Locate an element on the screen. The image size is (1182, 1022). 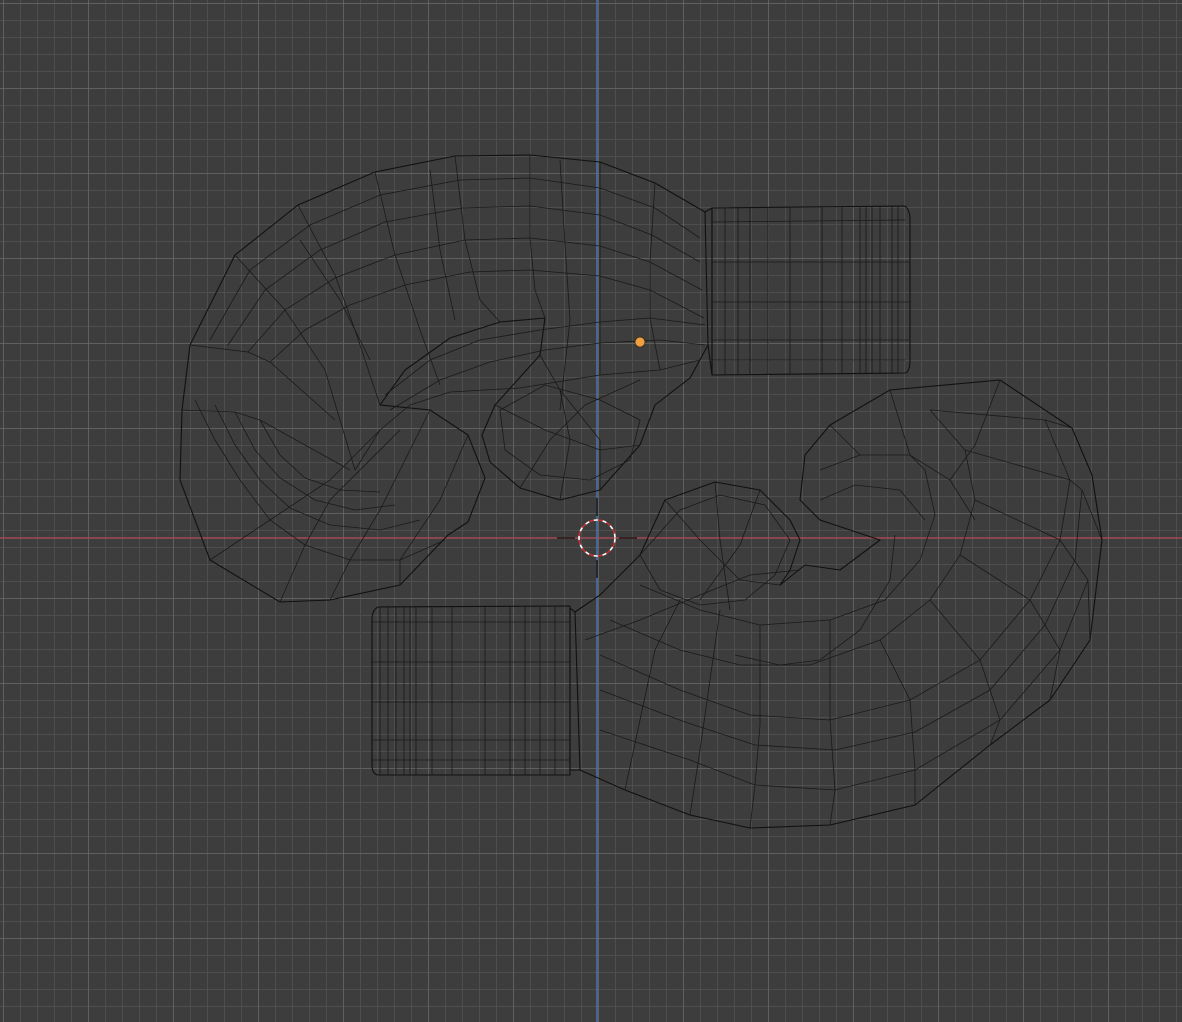
mesh-lower-cylinder is located at coordinates (471, 690).